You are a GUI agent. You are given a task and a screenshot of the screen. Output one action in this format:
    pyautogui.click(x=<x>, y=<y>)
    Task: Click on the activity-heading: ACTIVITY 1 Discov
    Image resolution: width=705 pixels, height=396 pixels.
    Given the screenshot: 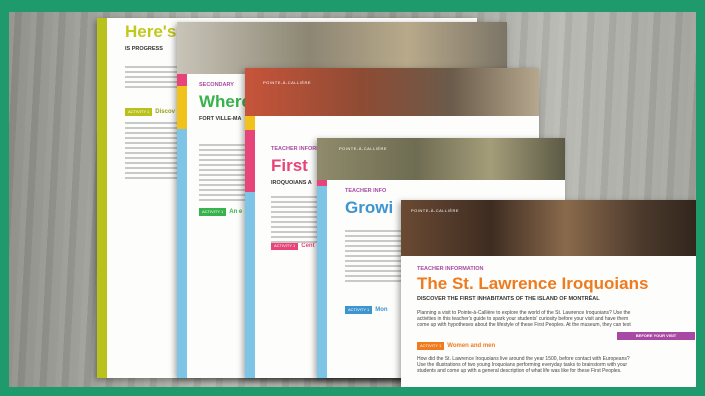 What is the action you would take?
    pyautogui.click(x=150, y=112)
    